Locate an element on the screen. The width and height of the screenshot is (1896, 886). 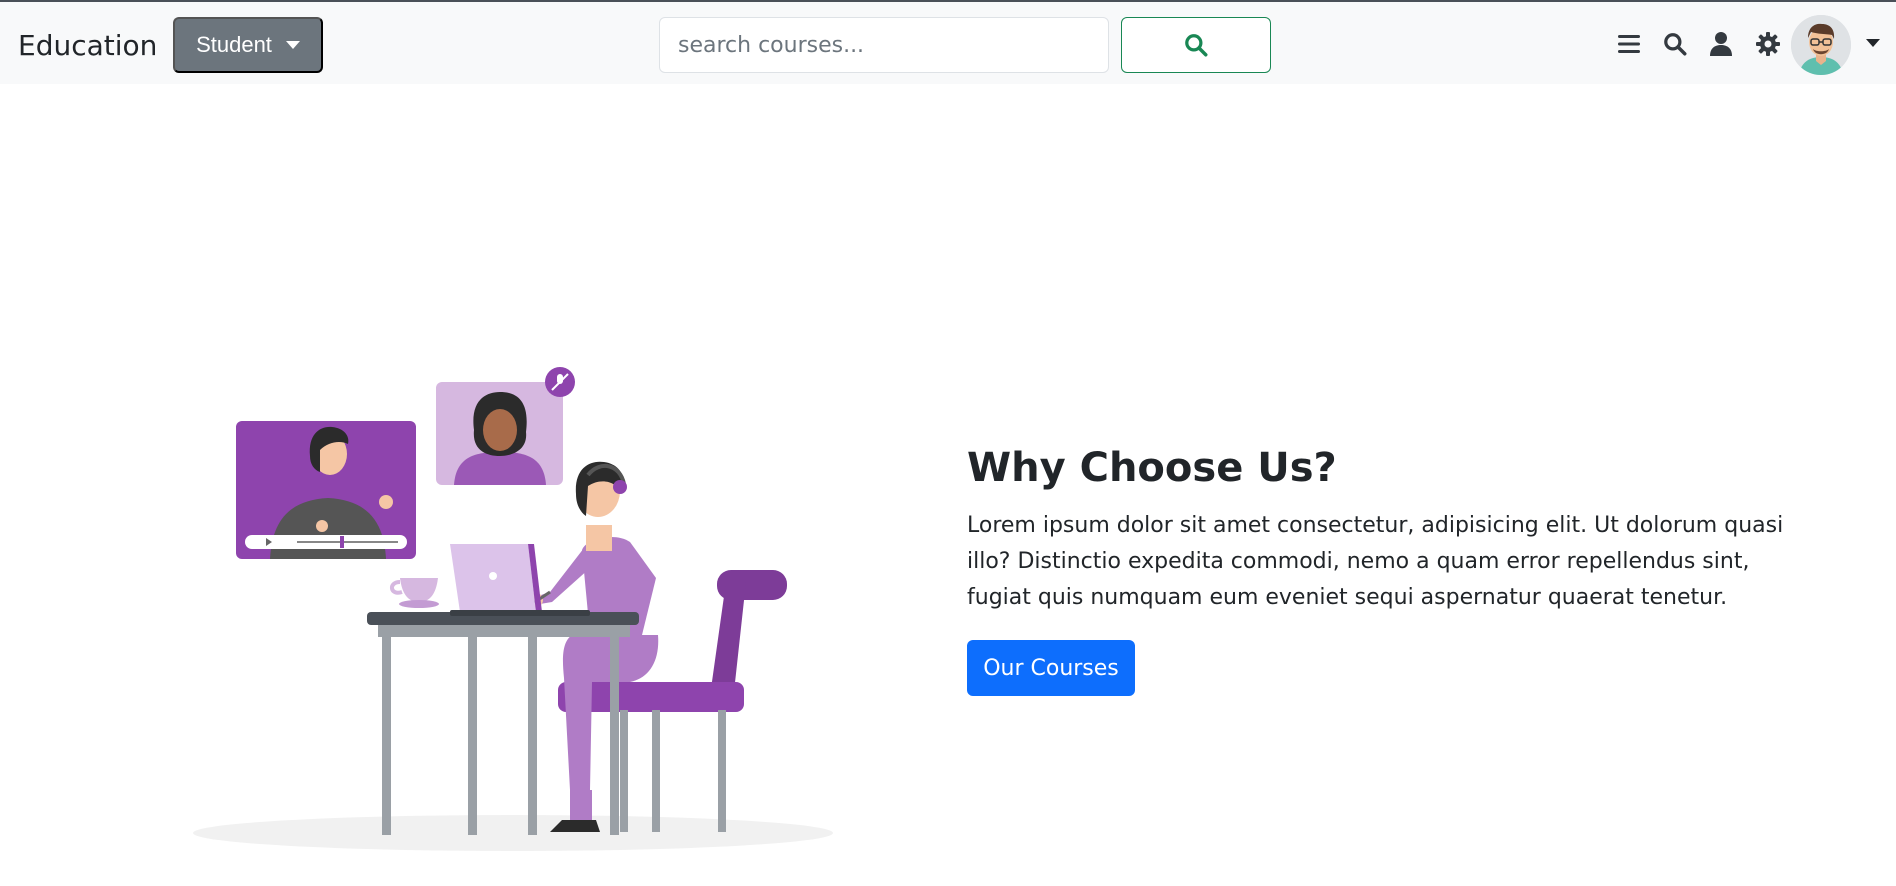
coffee-cup is located at coordinates (414, 593).